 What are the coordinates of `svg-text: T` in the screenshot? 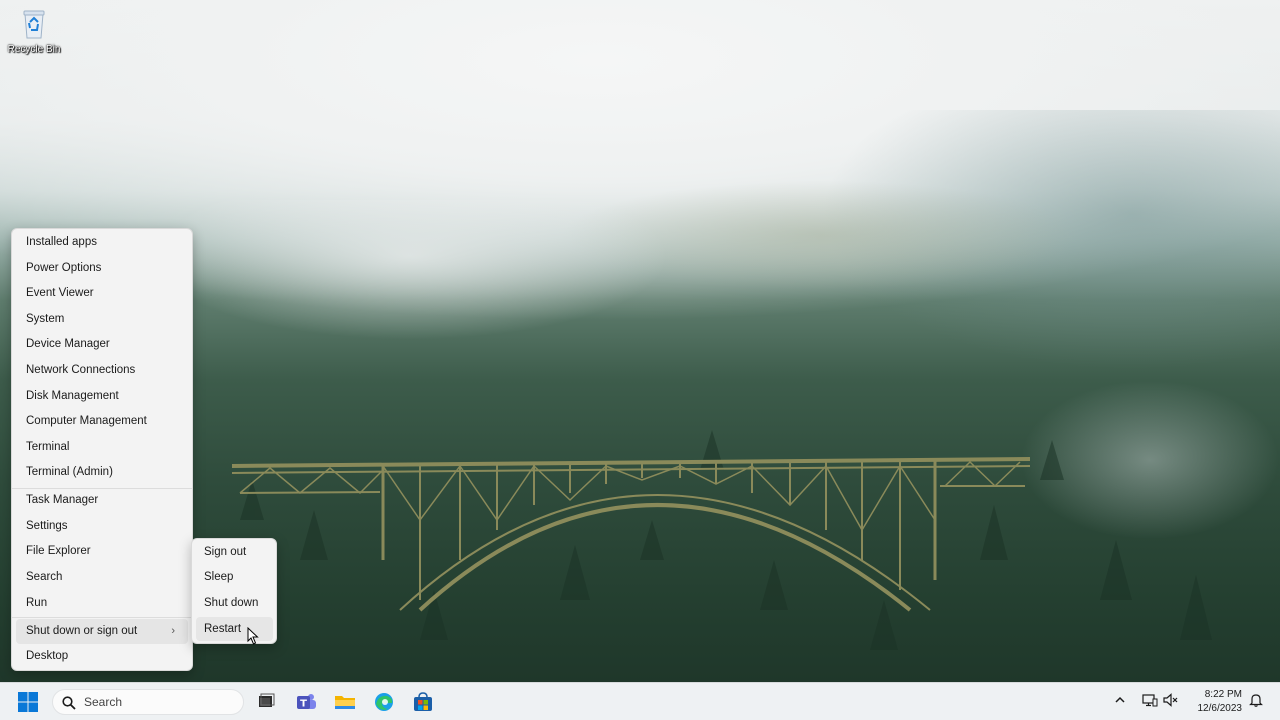 It's located at (303, 704).